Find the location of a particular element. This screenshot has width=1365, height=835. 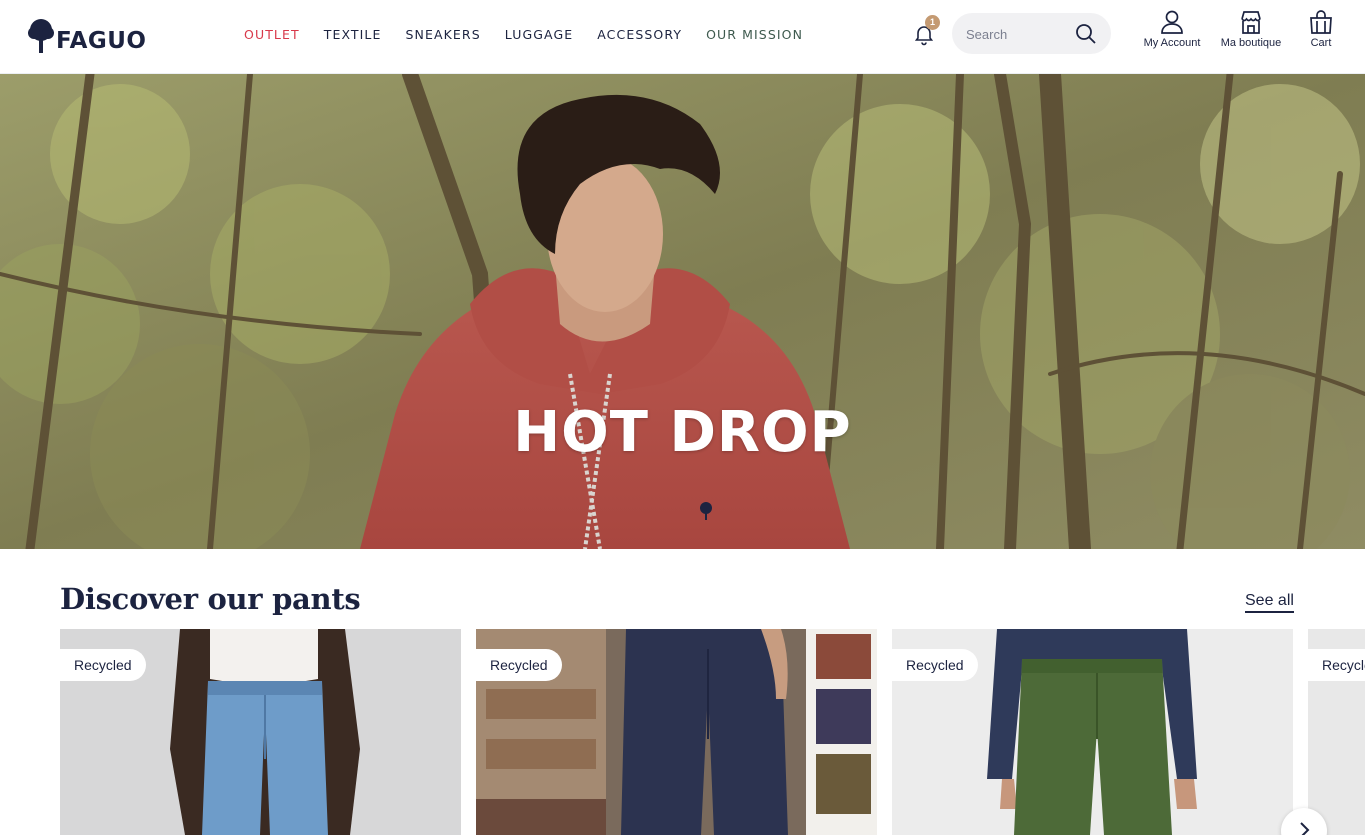

nav-item-sneakers: SNEAKERS is located at coordinates (443, 34).